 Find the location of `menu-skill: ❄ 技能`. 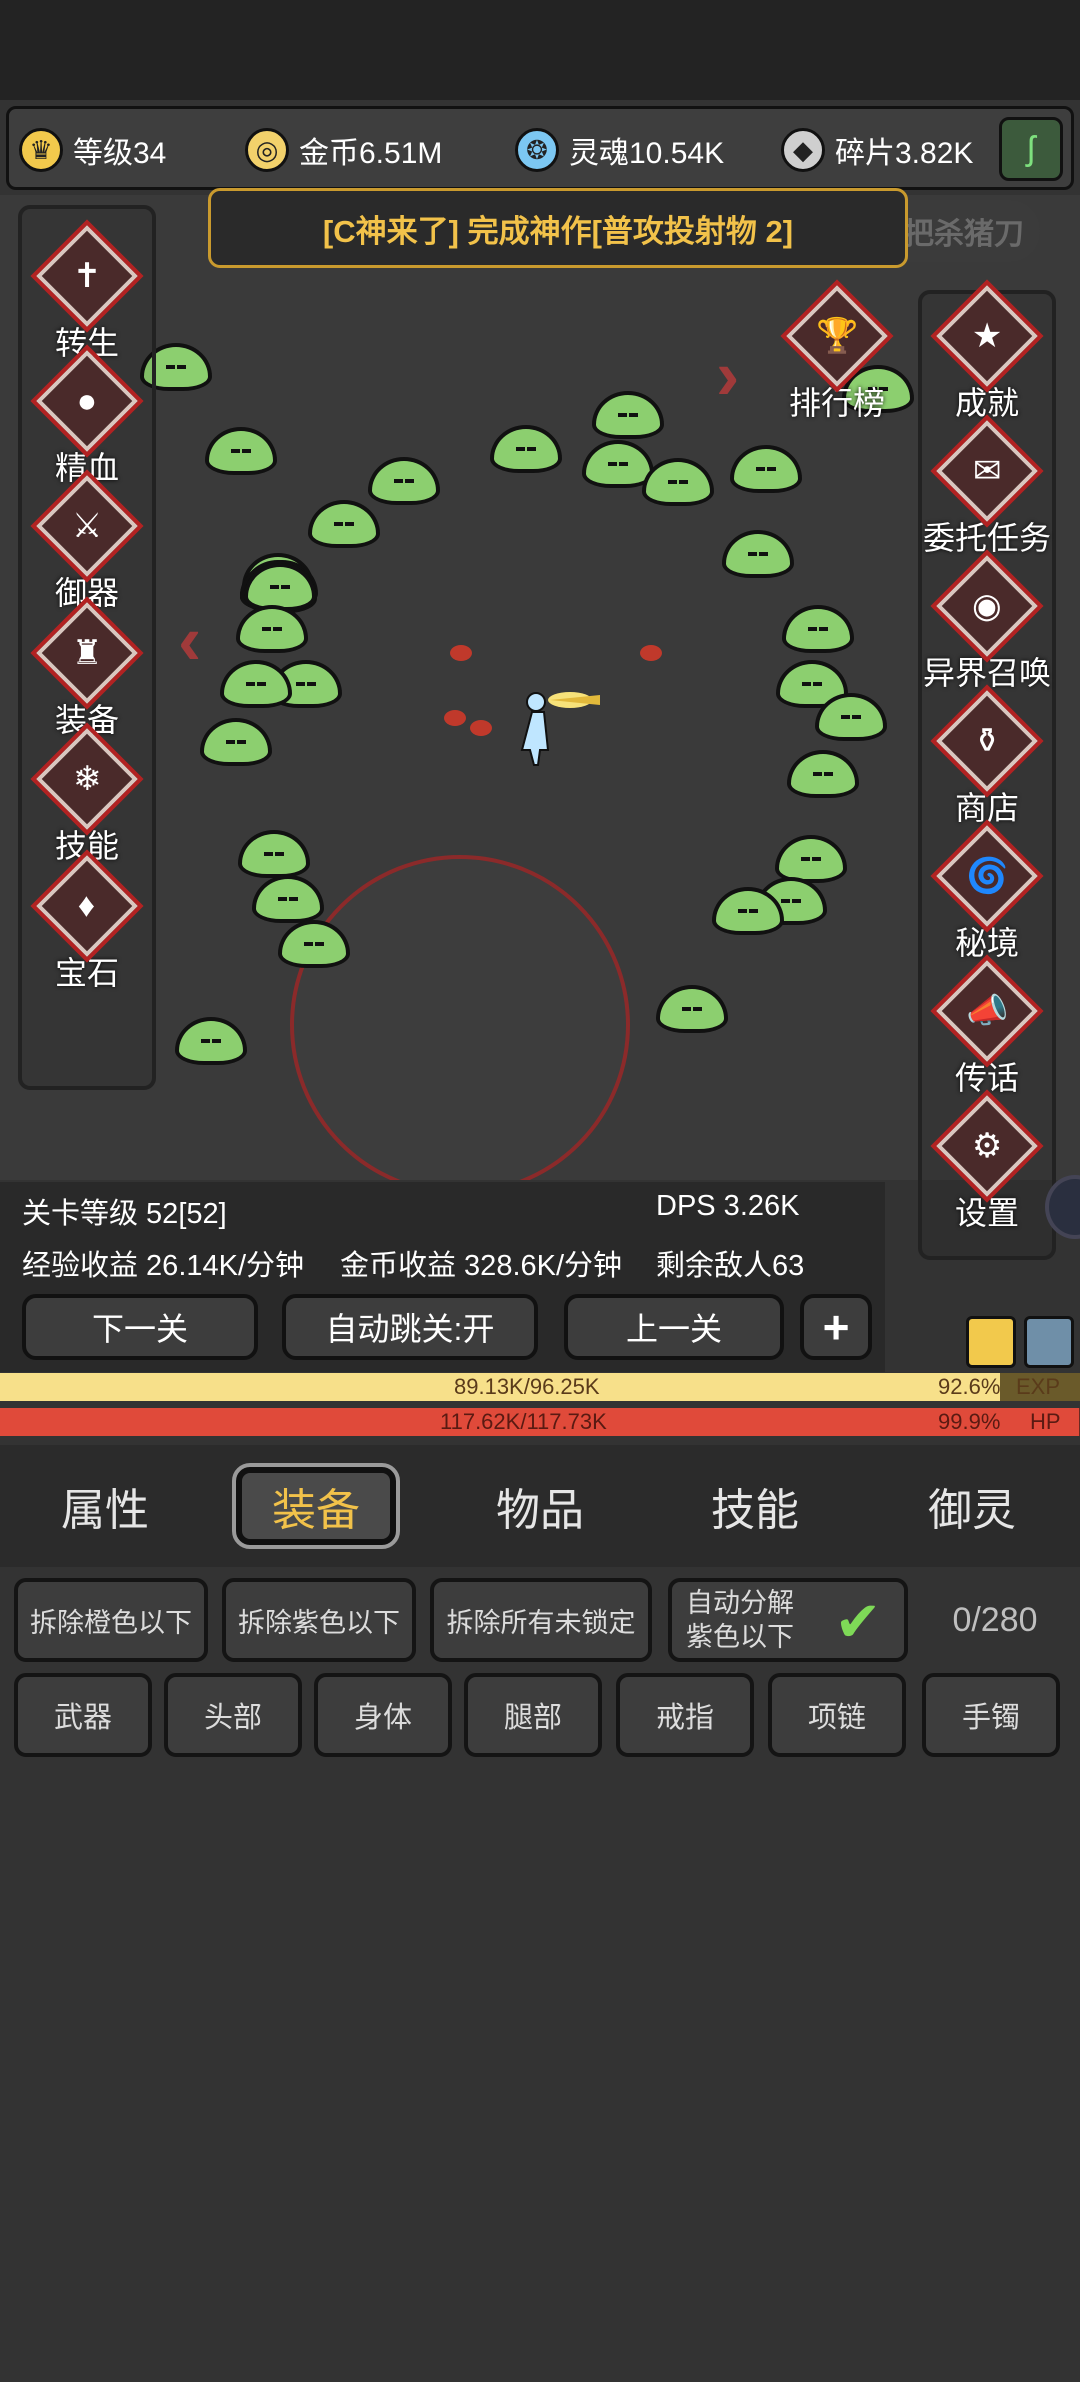

menu-skill: ❄ 技能 is located at coordinates (87, 794).